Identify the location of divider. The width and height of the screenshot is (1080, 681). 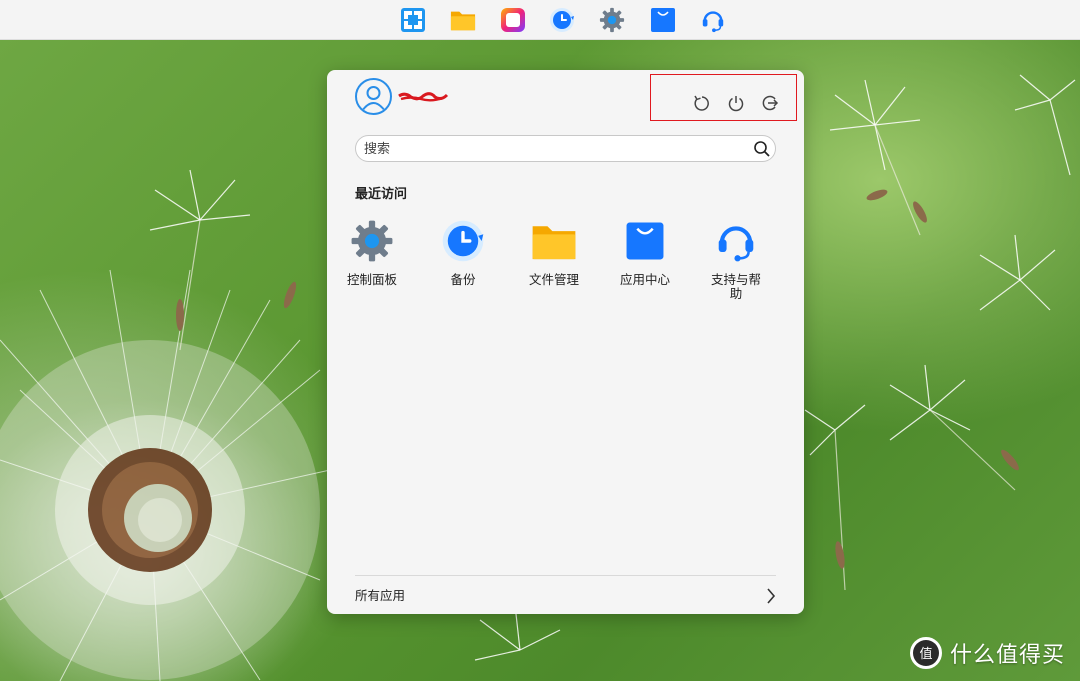
(565, 575).